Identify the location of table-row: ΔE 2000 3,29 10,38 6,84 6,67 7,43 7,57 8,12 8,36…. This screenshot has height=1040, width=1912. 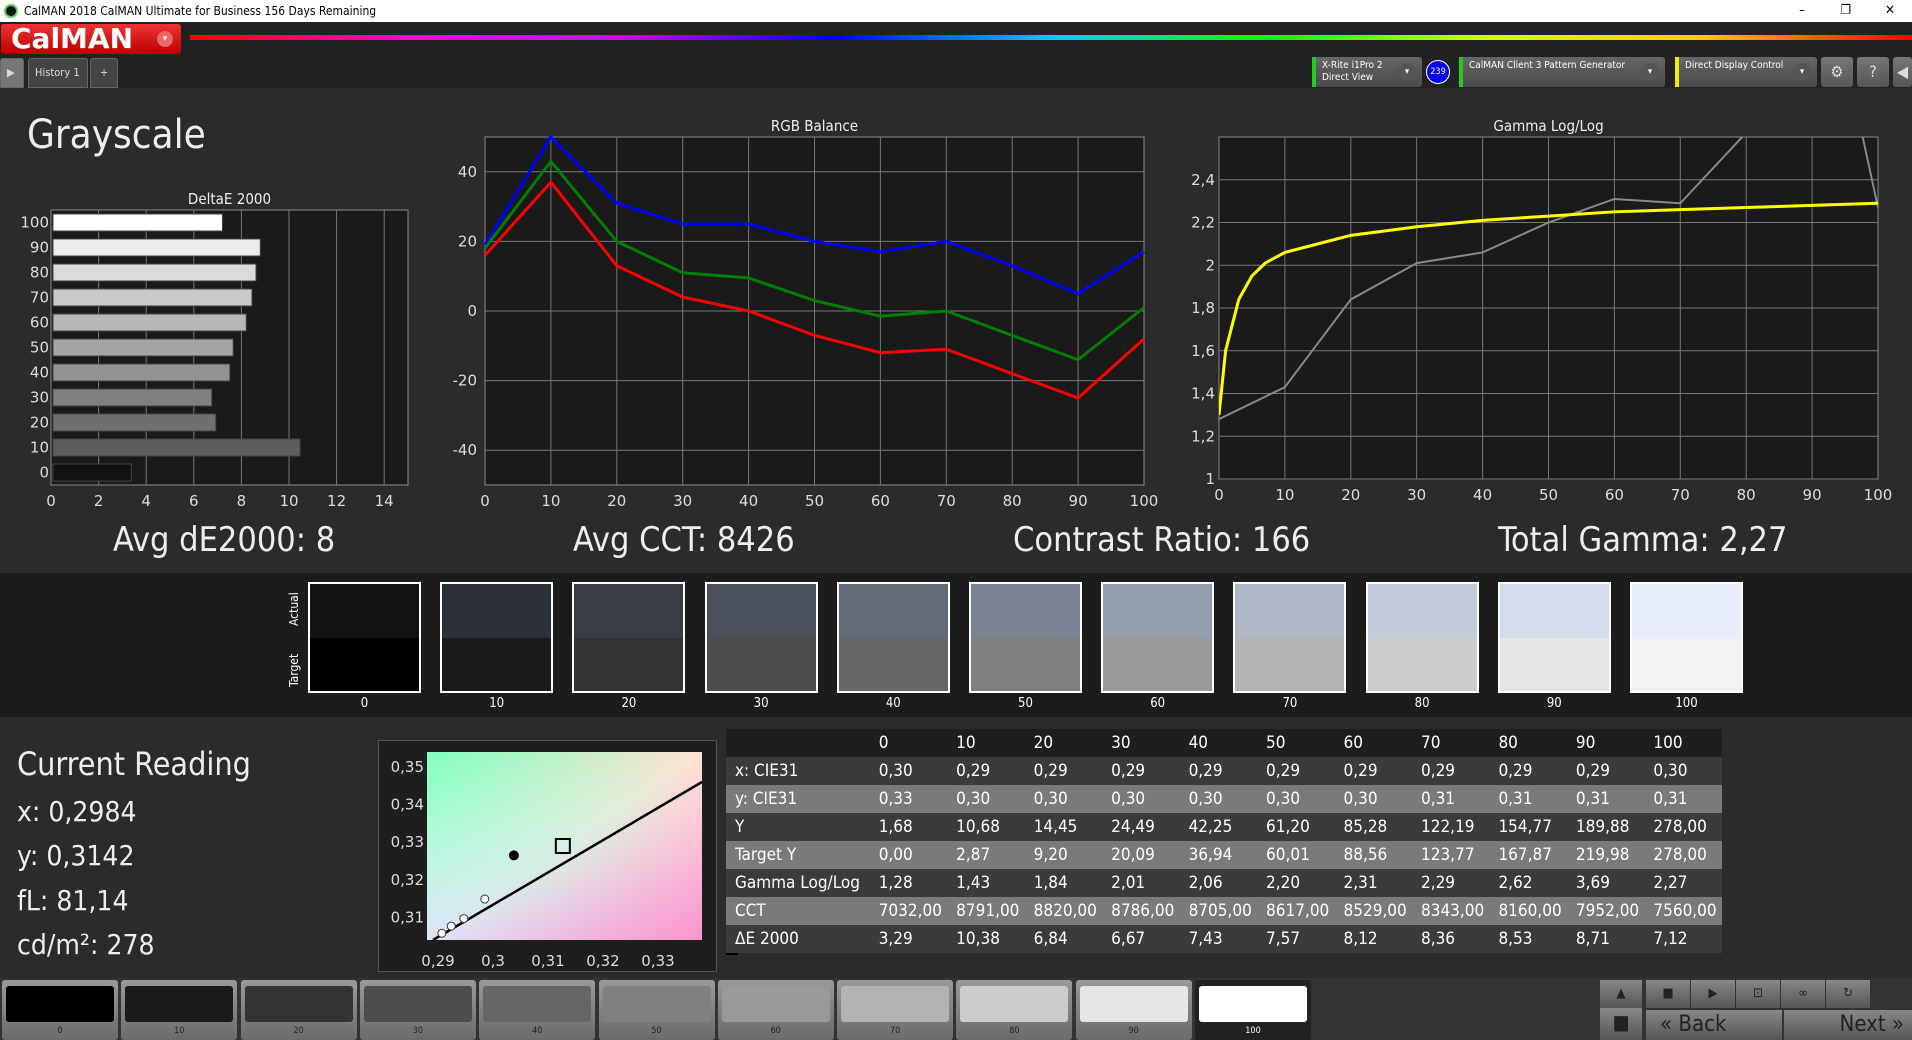
(1224, 939).